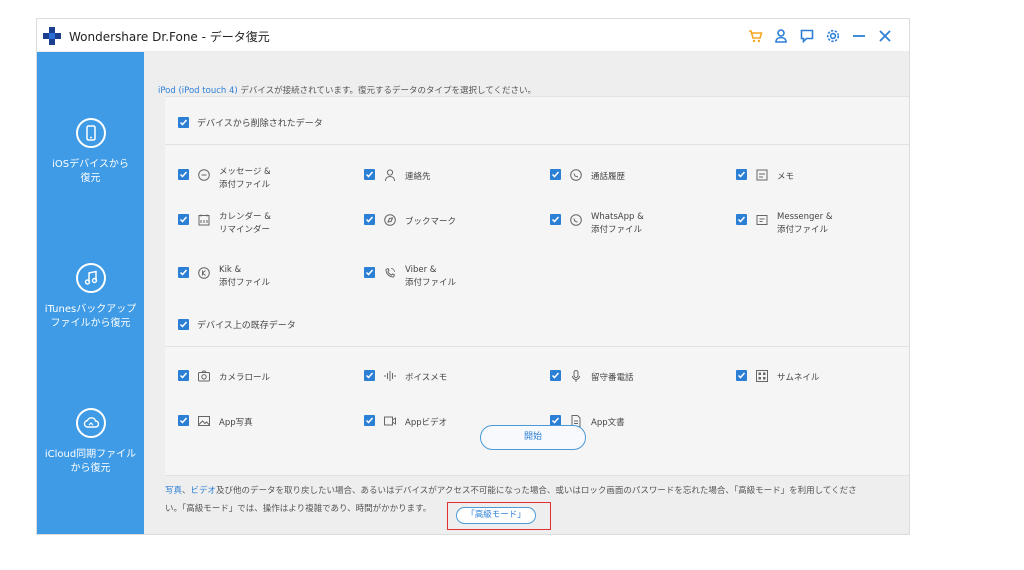  What do you see at coordinates (369, 174) in the screenshot?
I see `contacts-checkbox` at bounding box center [369, 174].